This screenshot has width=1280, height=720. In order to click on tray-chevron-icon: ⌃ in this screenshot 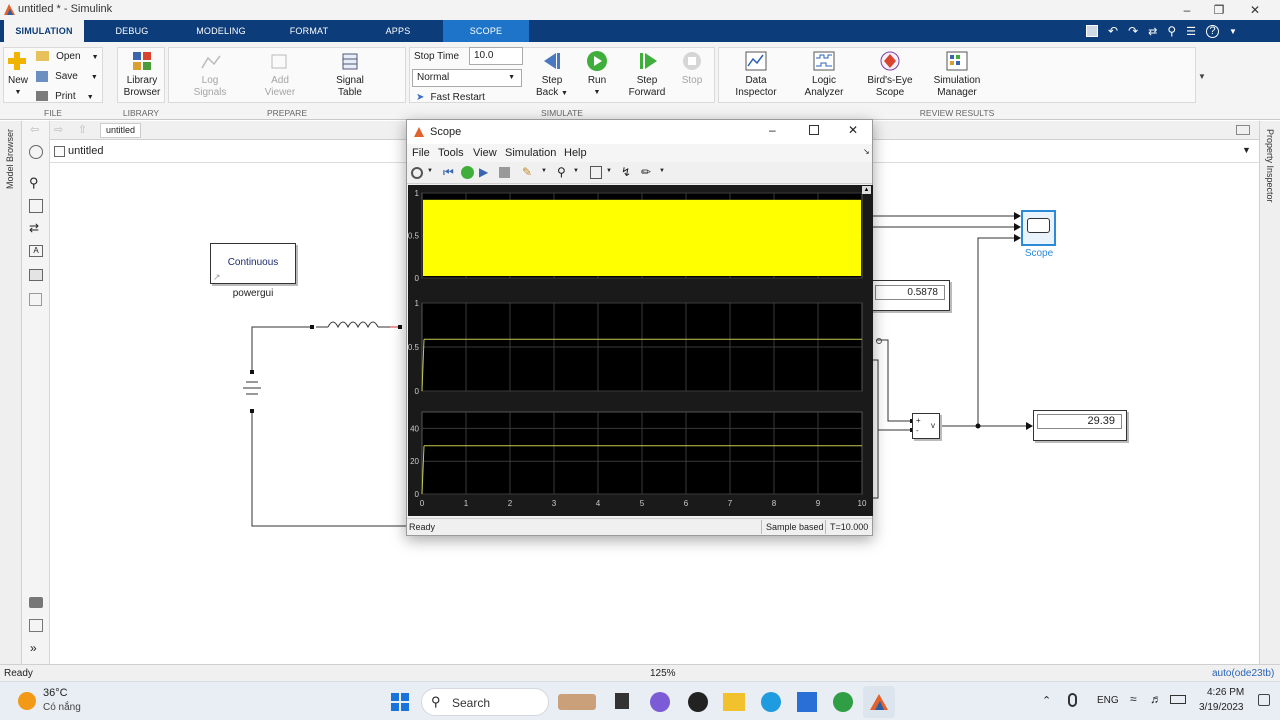, I will do `click(1046, 700)`.